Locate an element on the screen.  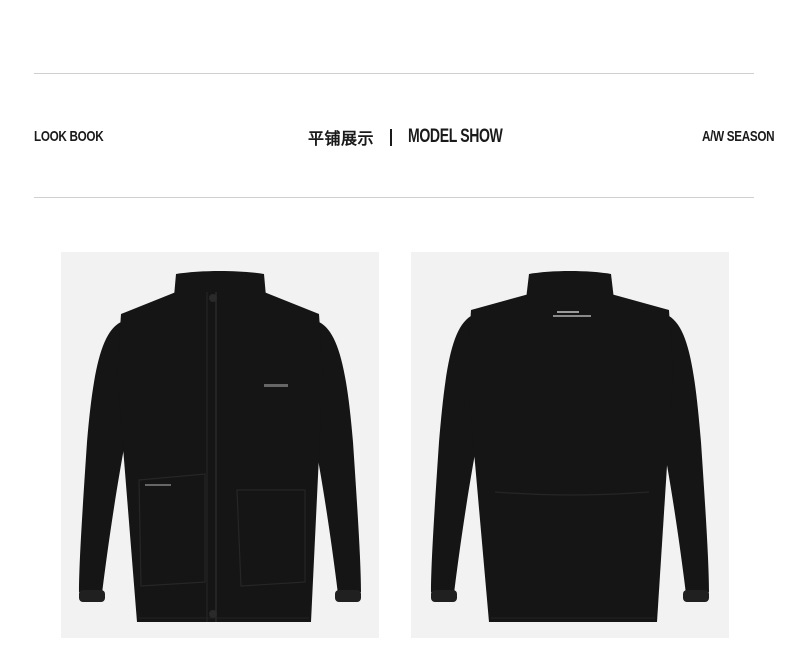
top-divider-line is located at coordinates (394, 73).